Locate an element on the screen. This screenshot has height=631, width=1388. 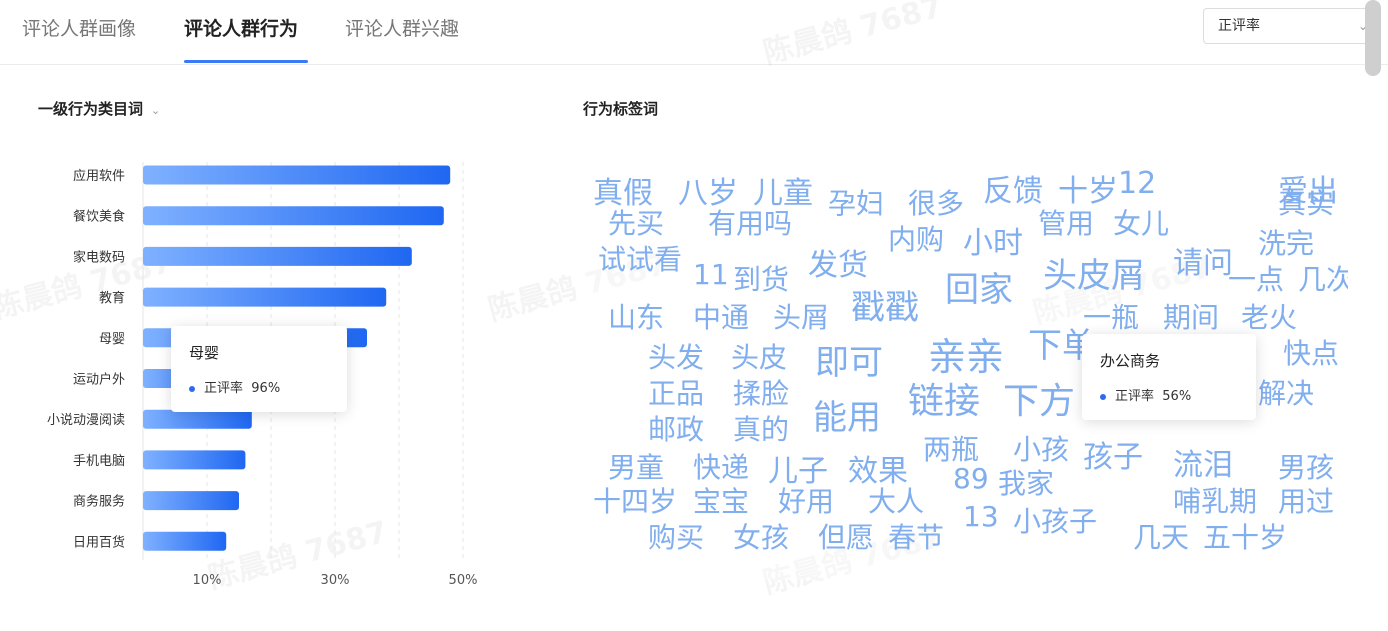
tag-word: 到货 is located at coordinates (761, 278).